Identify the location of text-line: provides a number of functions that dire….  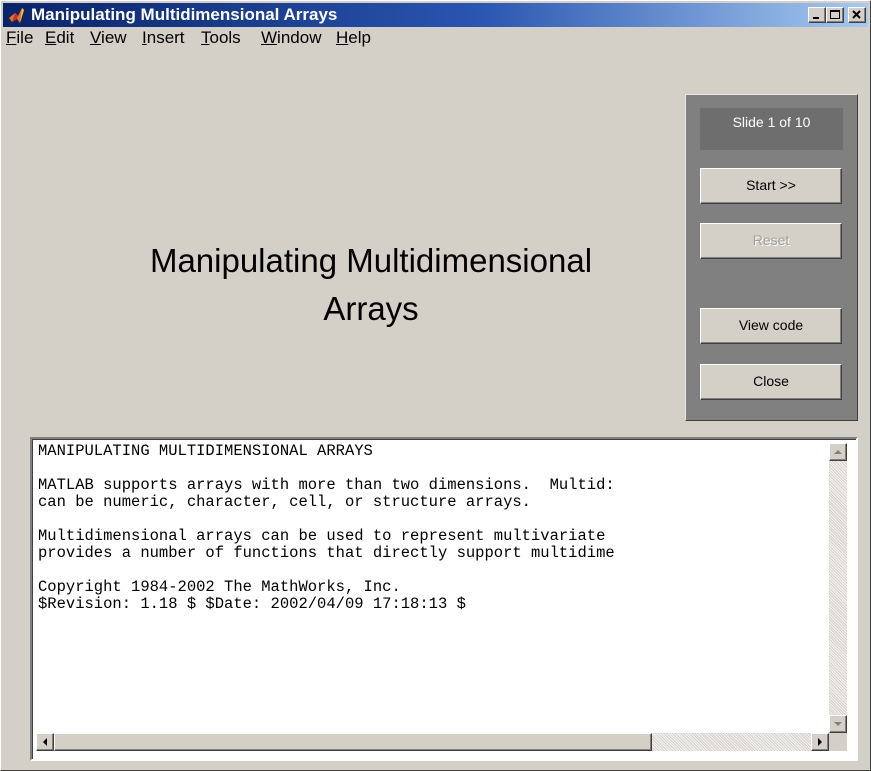
(326, 553).